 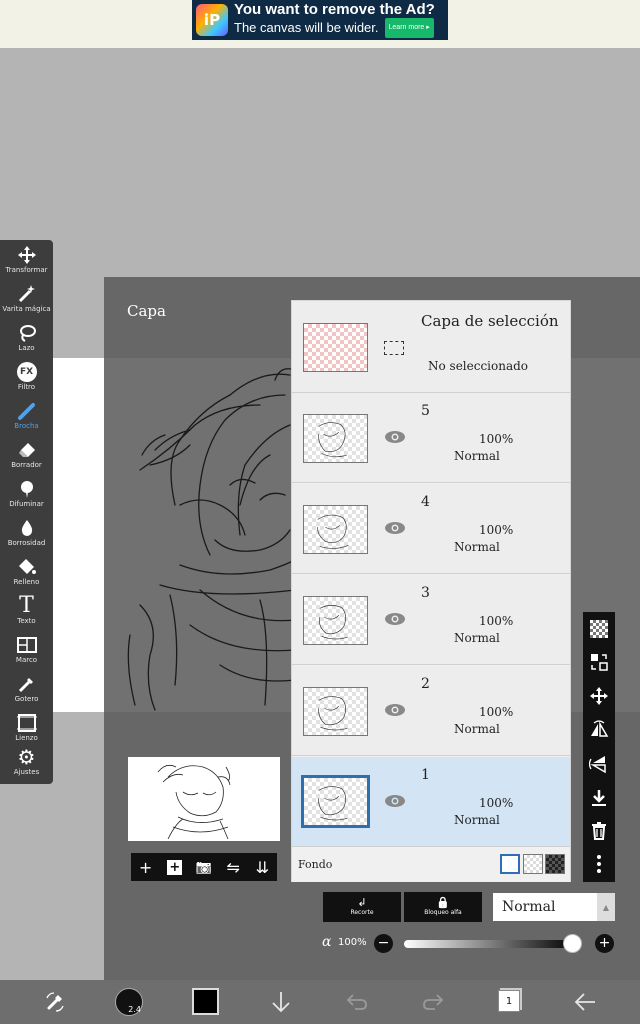 I want to click on merge-icon: ⇊, so click(x=262, y=867).